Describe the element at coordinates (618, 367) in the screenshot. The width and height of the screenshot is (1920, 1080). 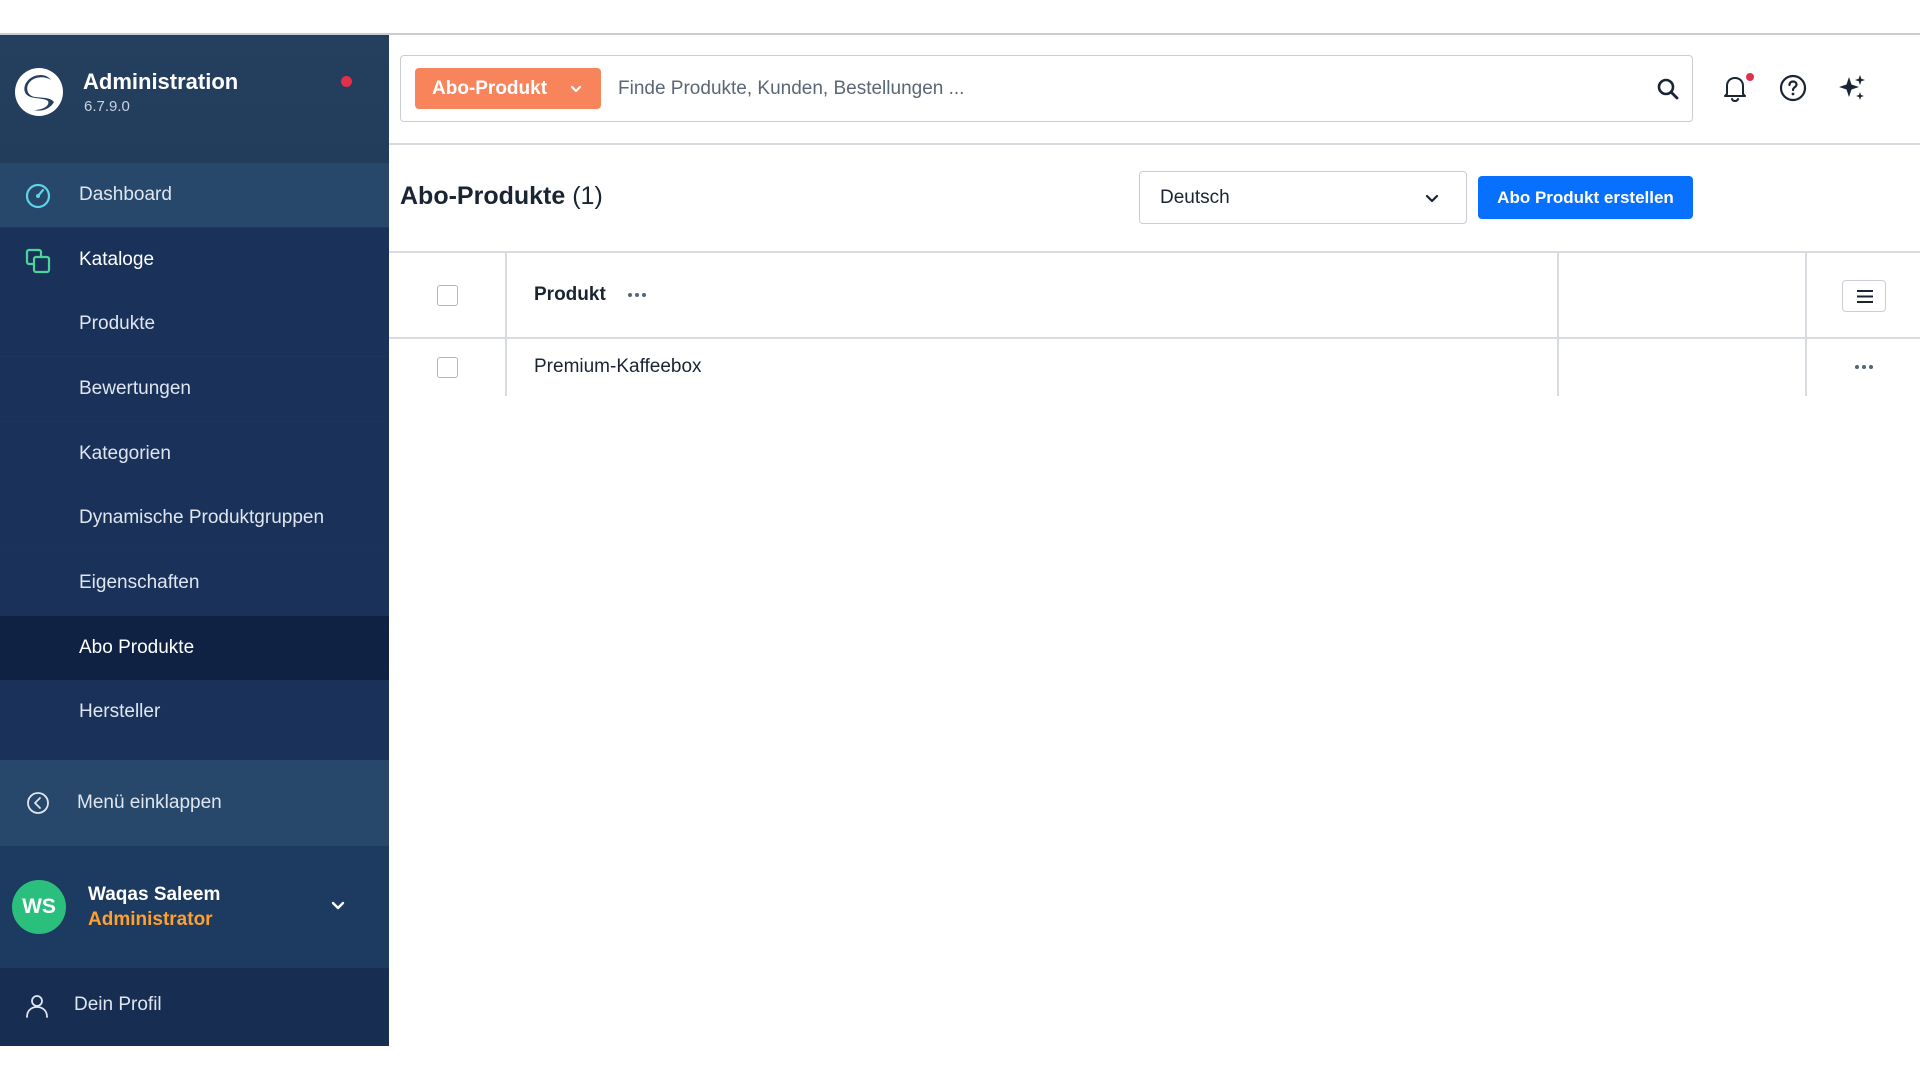
I see `table-cell-product: Premium-Kaffeebox` at that location.